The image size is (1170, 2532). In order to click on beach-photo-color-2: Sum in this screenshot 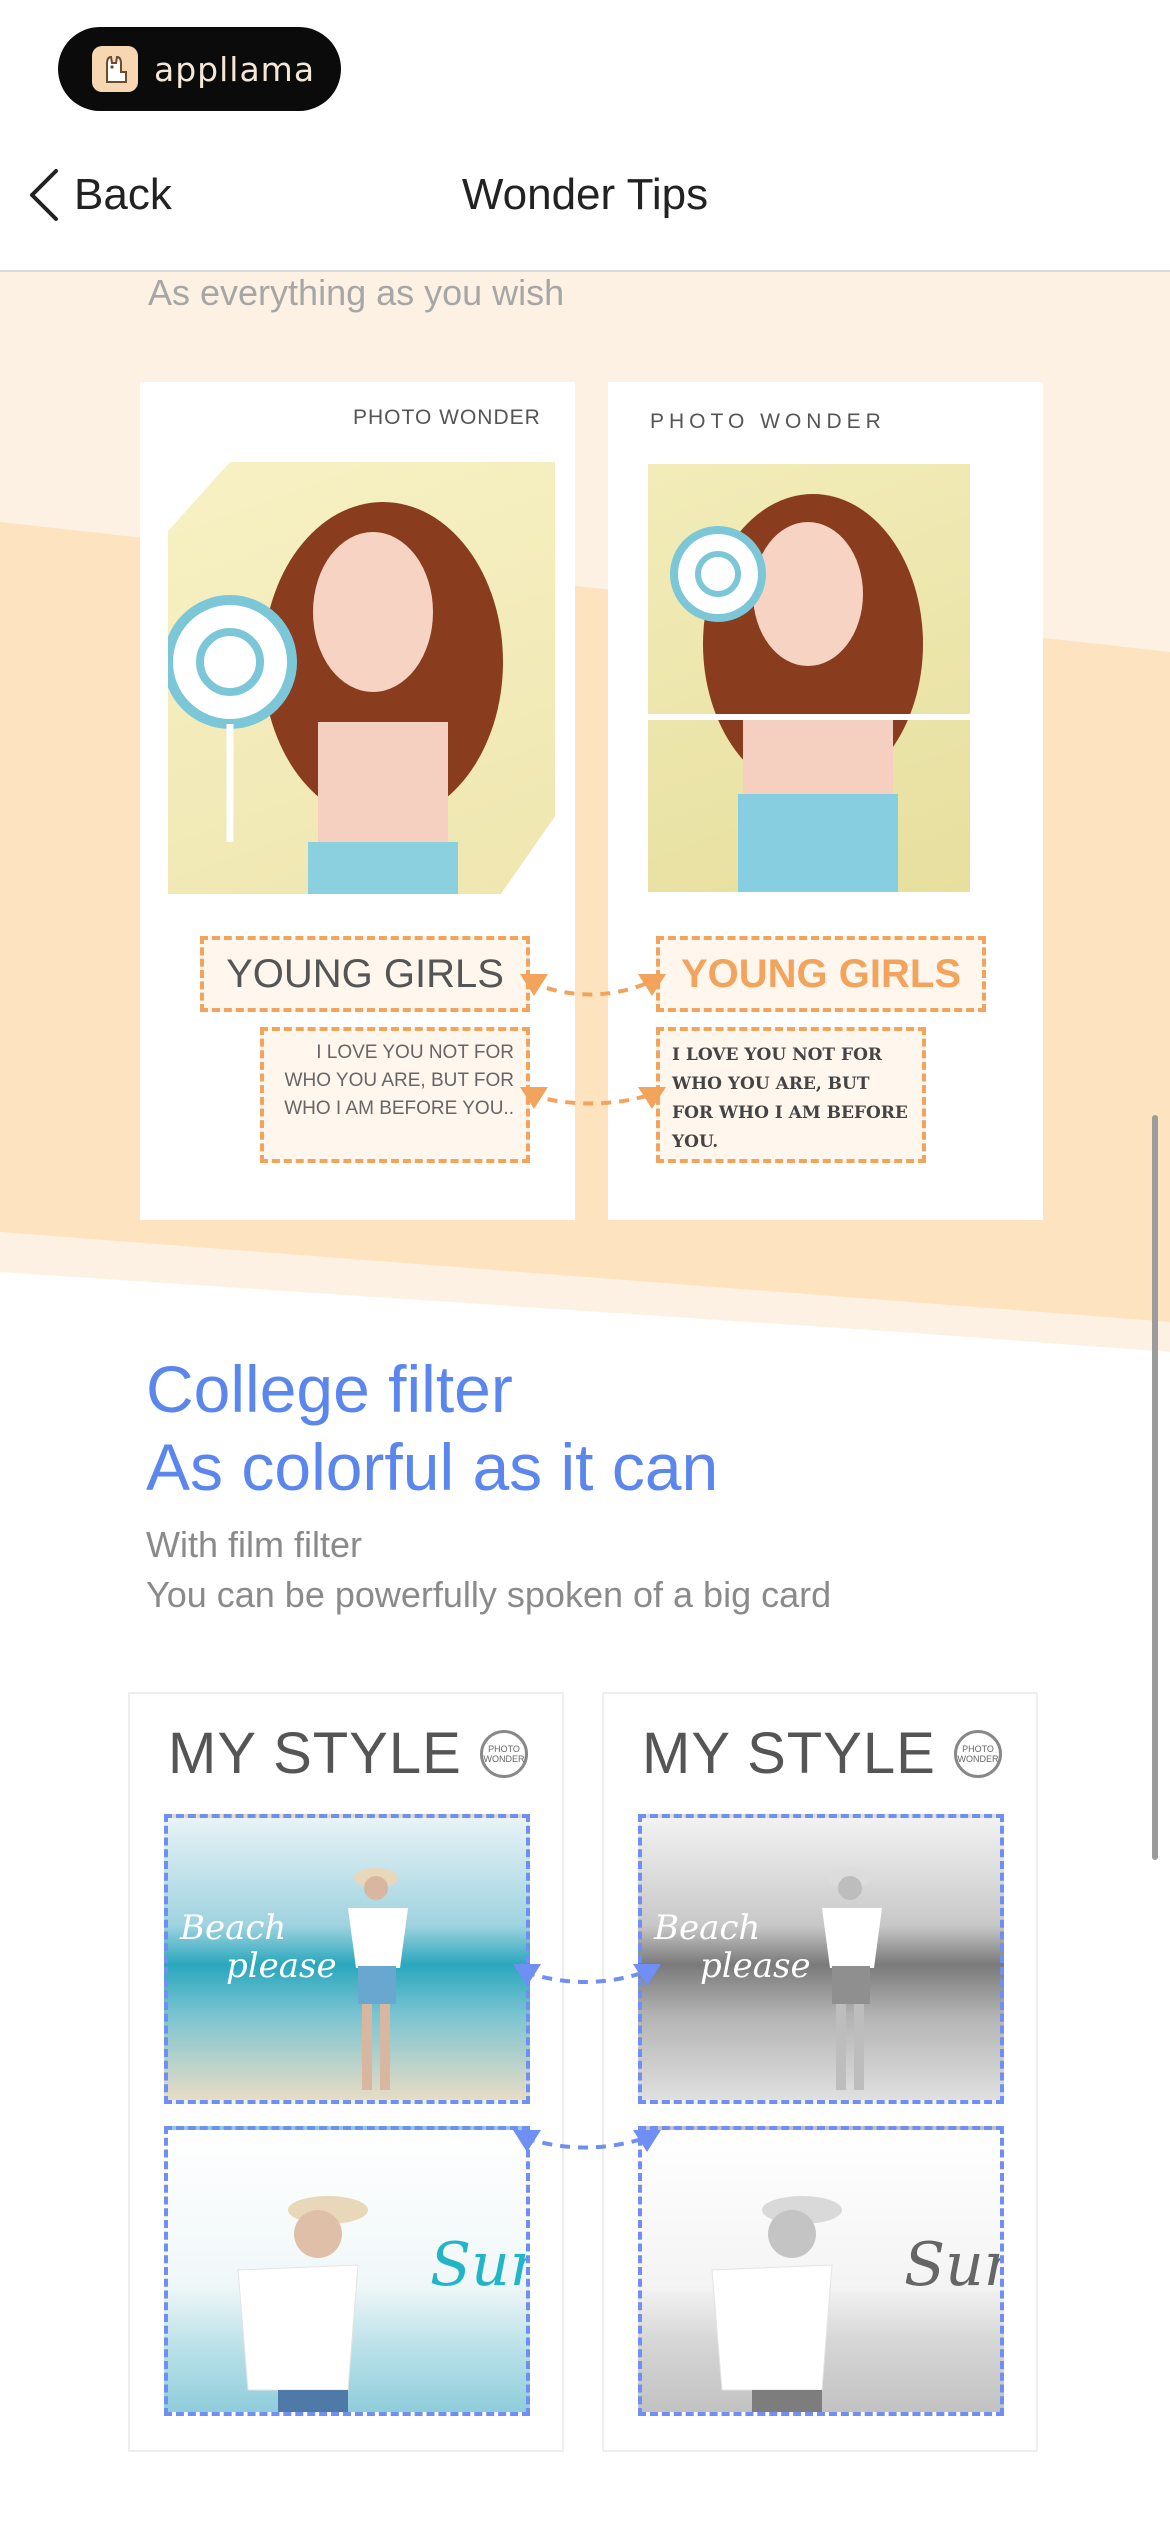, I will do `click(347, 2271)`.